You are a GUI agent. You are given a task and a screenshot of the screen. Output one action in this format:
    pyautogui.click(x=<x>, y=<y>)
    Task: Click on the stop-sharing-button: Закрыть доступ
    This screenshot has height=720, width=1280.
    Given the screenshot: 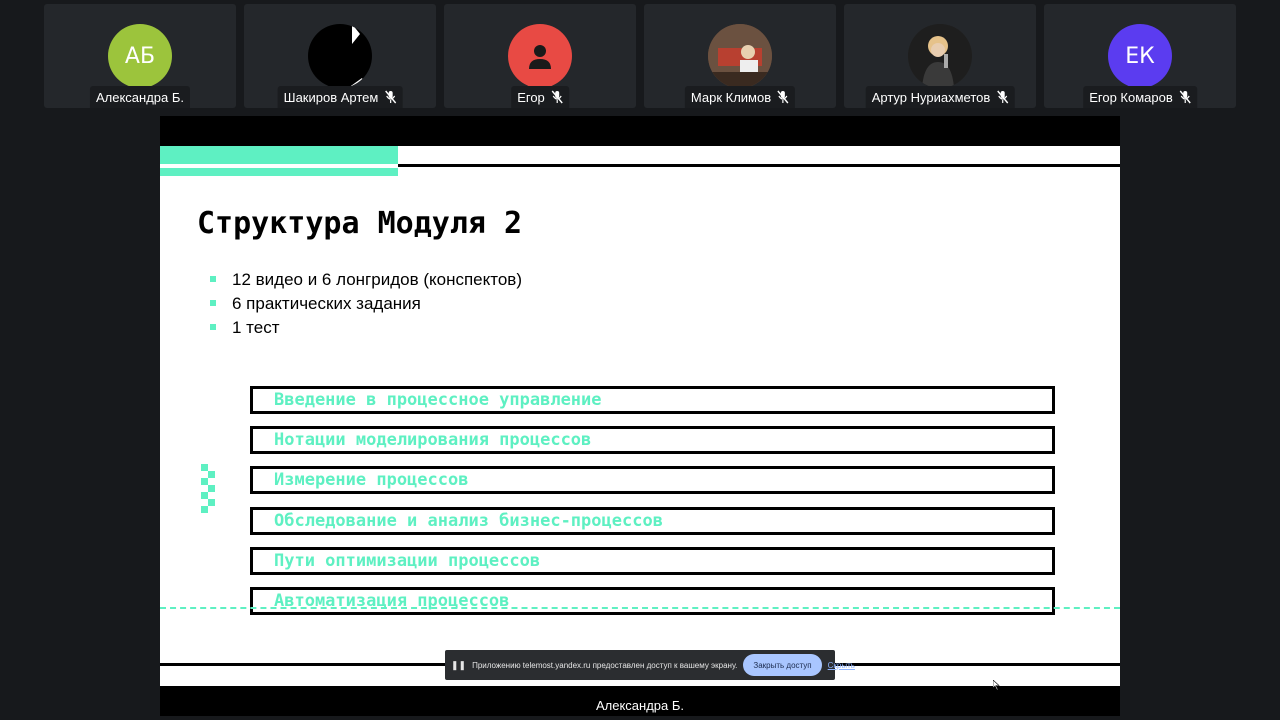 What is the action you would take?
    pyautogui.click(x=782, y=665)
    